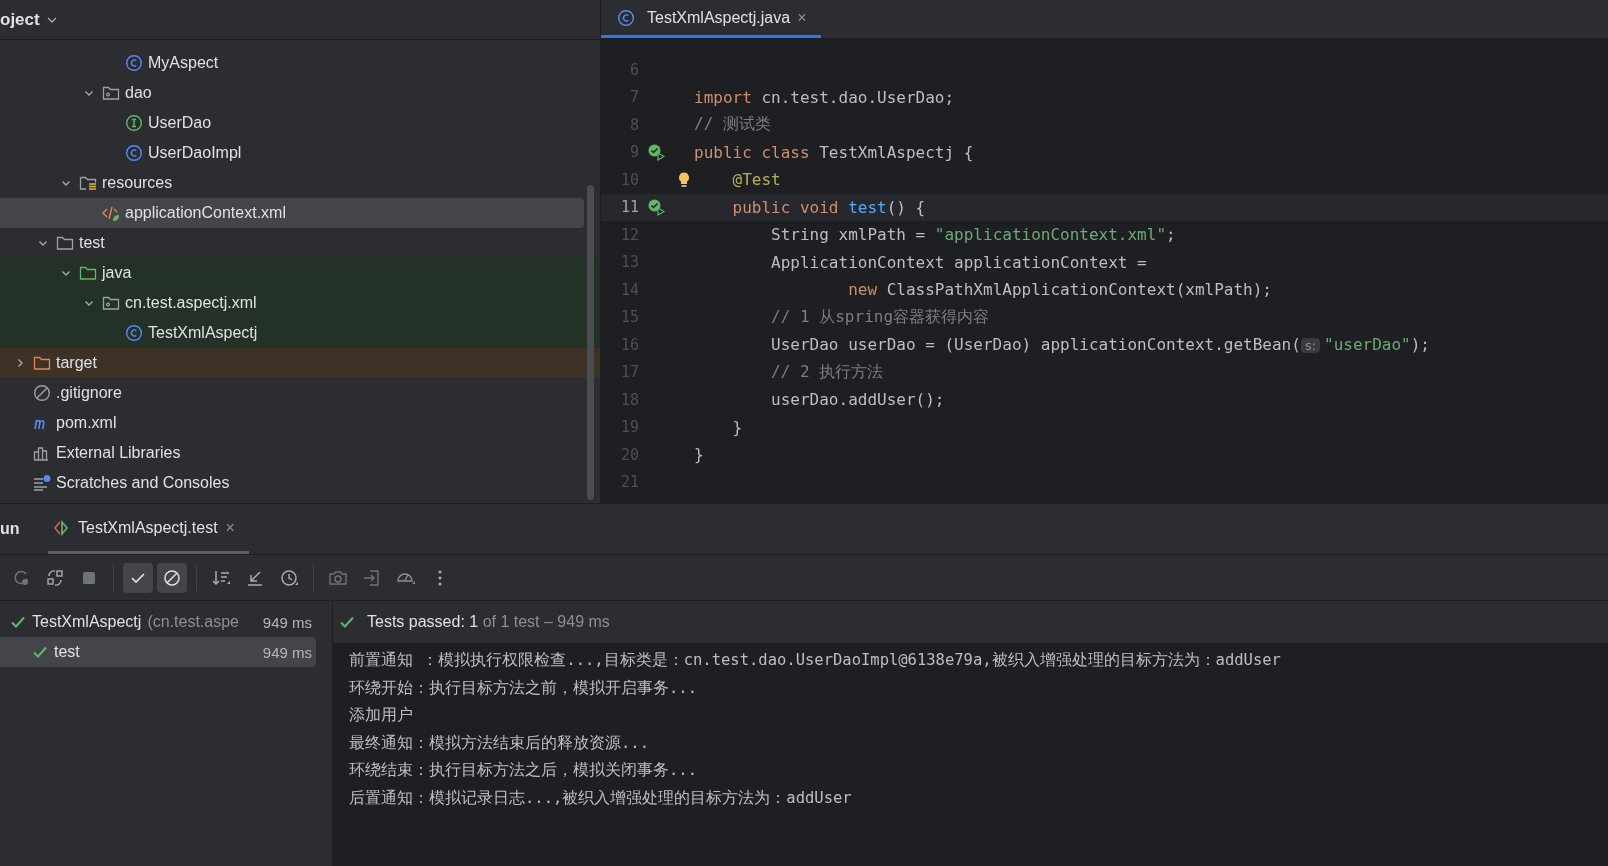 This screenshot has width=1608, height=866. What do you see at coordinates (292, 63) in the screenshot?
I see `tree-item: MyAspect` at bounding box center [292, 63].